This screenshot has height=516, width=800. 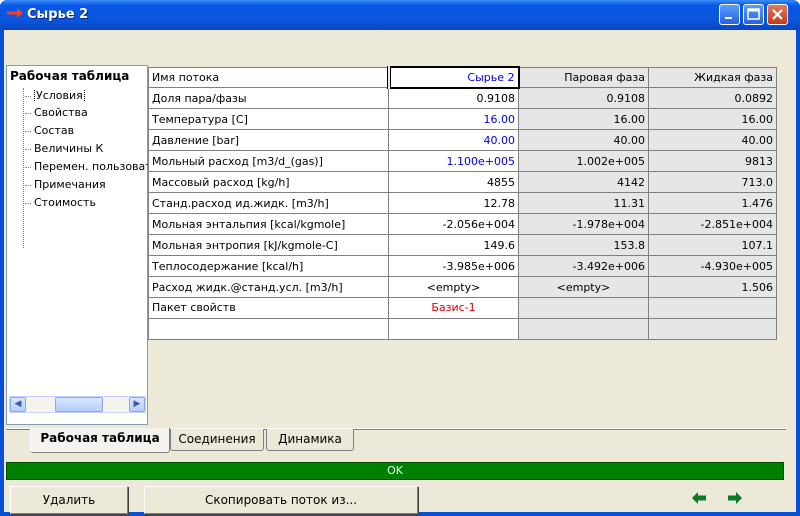 What do you see at coordinates (712, 245) in the screenshot?
I see `cell-liquid: 107.1` at bounding box center [712, 245].